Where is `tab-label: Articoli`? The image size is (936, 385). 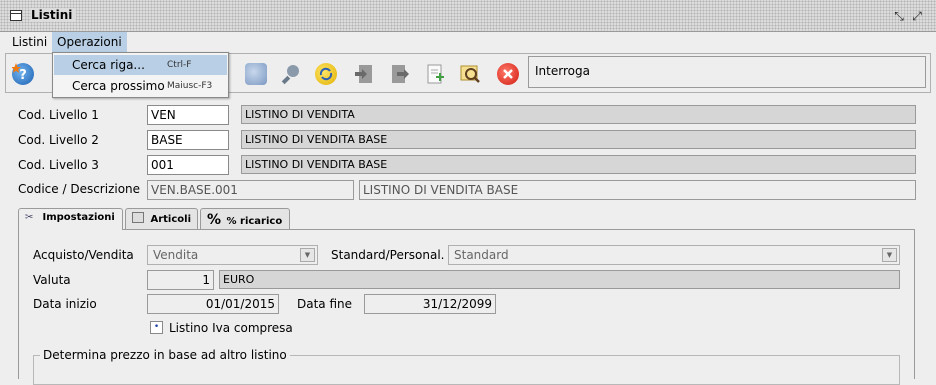 tab-label: Articoli is located at coordinates (171, 219).